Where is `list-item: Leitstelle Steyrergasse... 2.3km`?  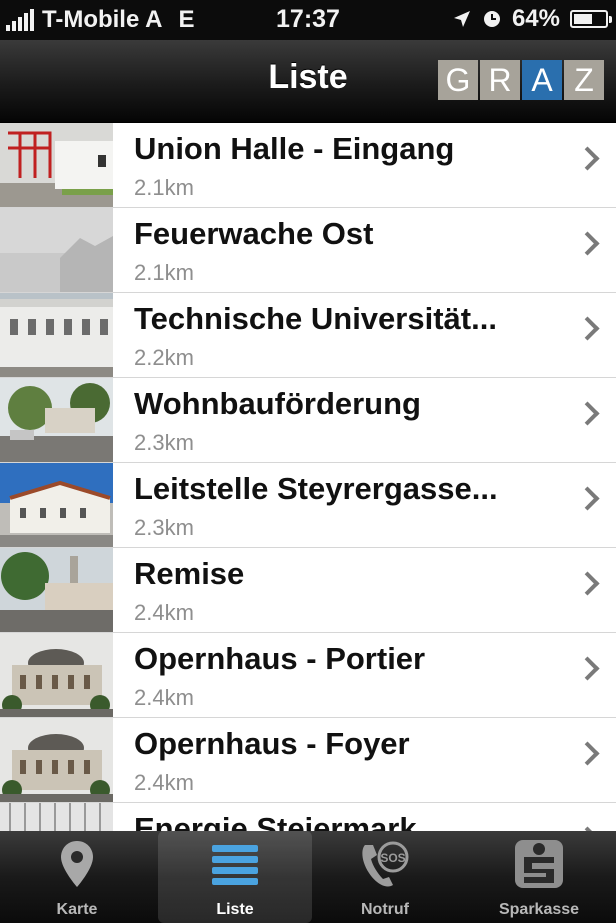
list-item: Leitstelle Steyrergasse... 2.3km is located at coordinates (308, 505).